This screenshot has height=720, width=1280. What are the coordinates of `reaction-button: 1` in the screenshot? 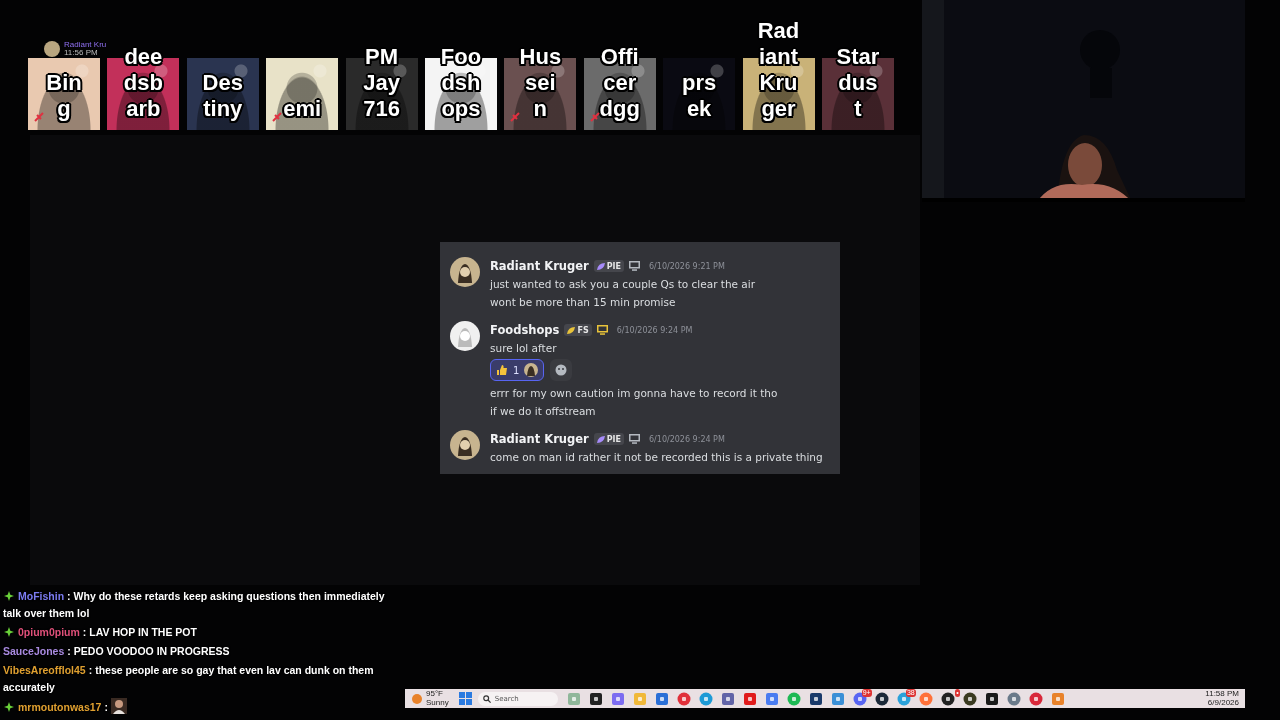 It's located at (517, 370).